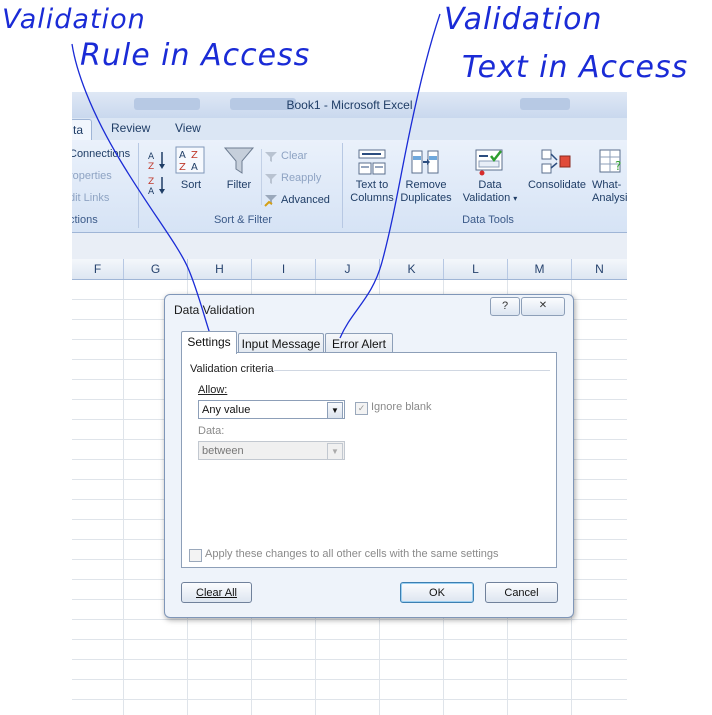 Image resolution: width=712 pixels, height=715 pixels. Describe the element at coordinates (390, 176) in the screenshot. I see `arrow-to-error-alert-tab` at that location.